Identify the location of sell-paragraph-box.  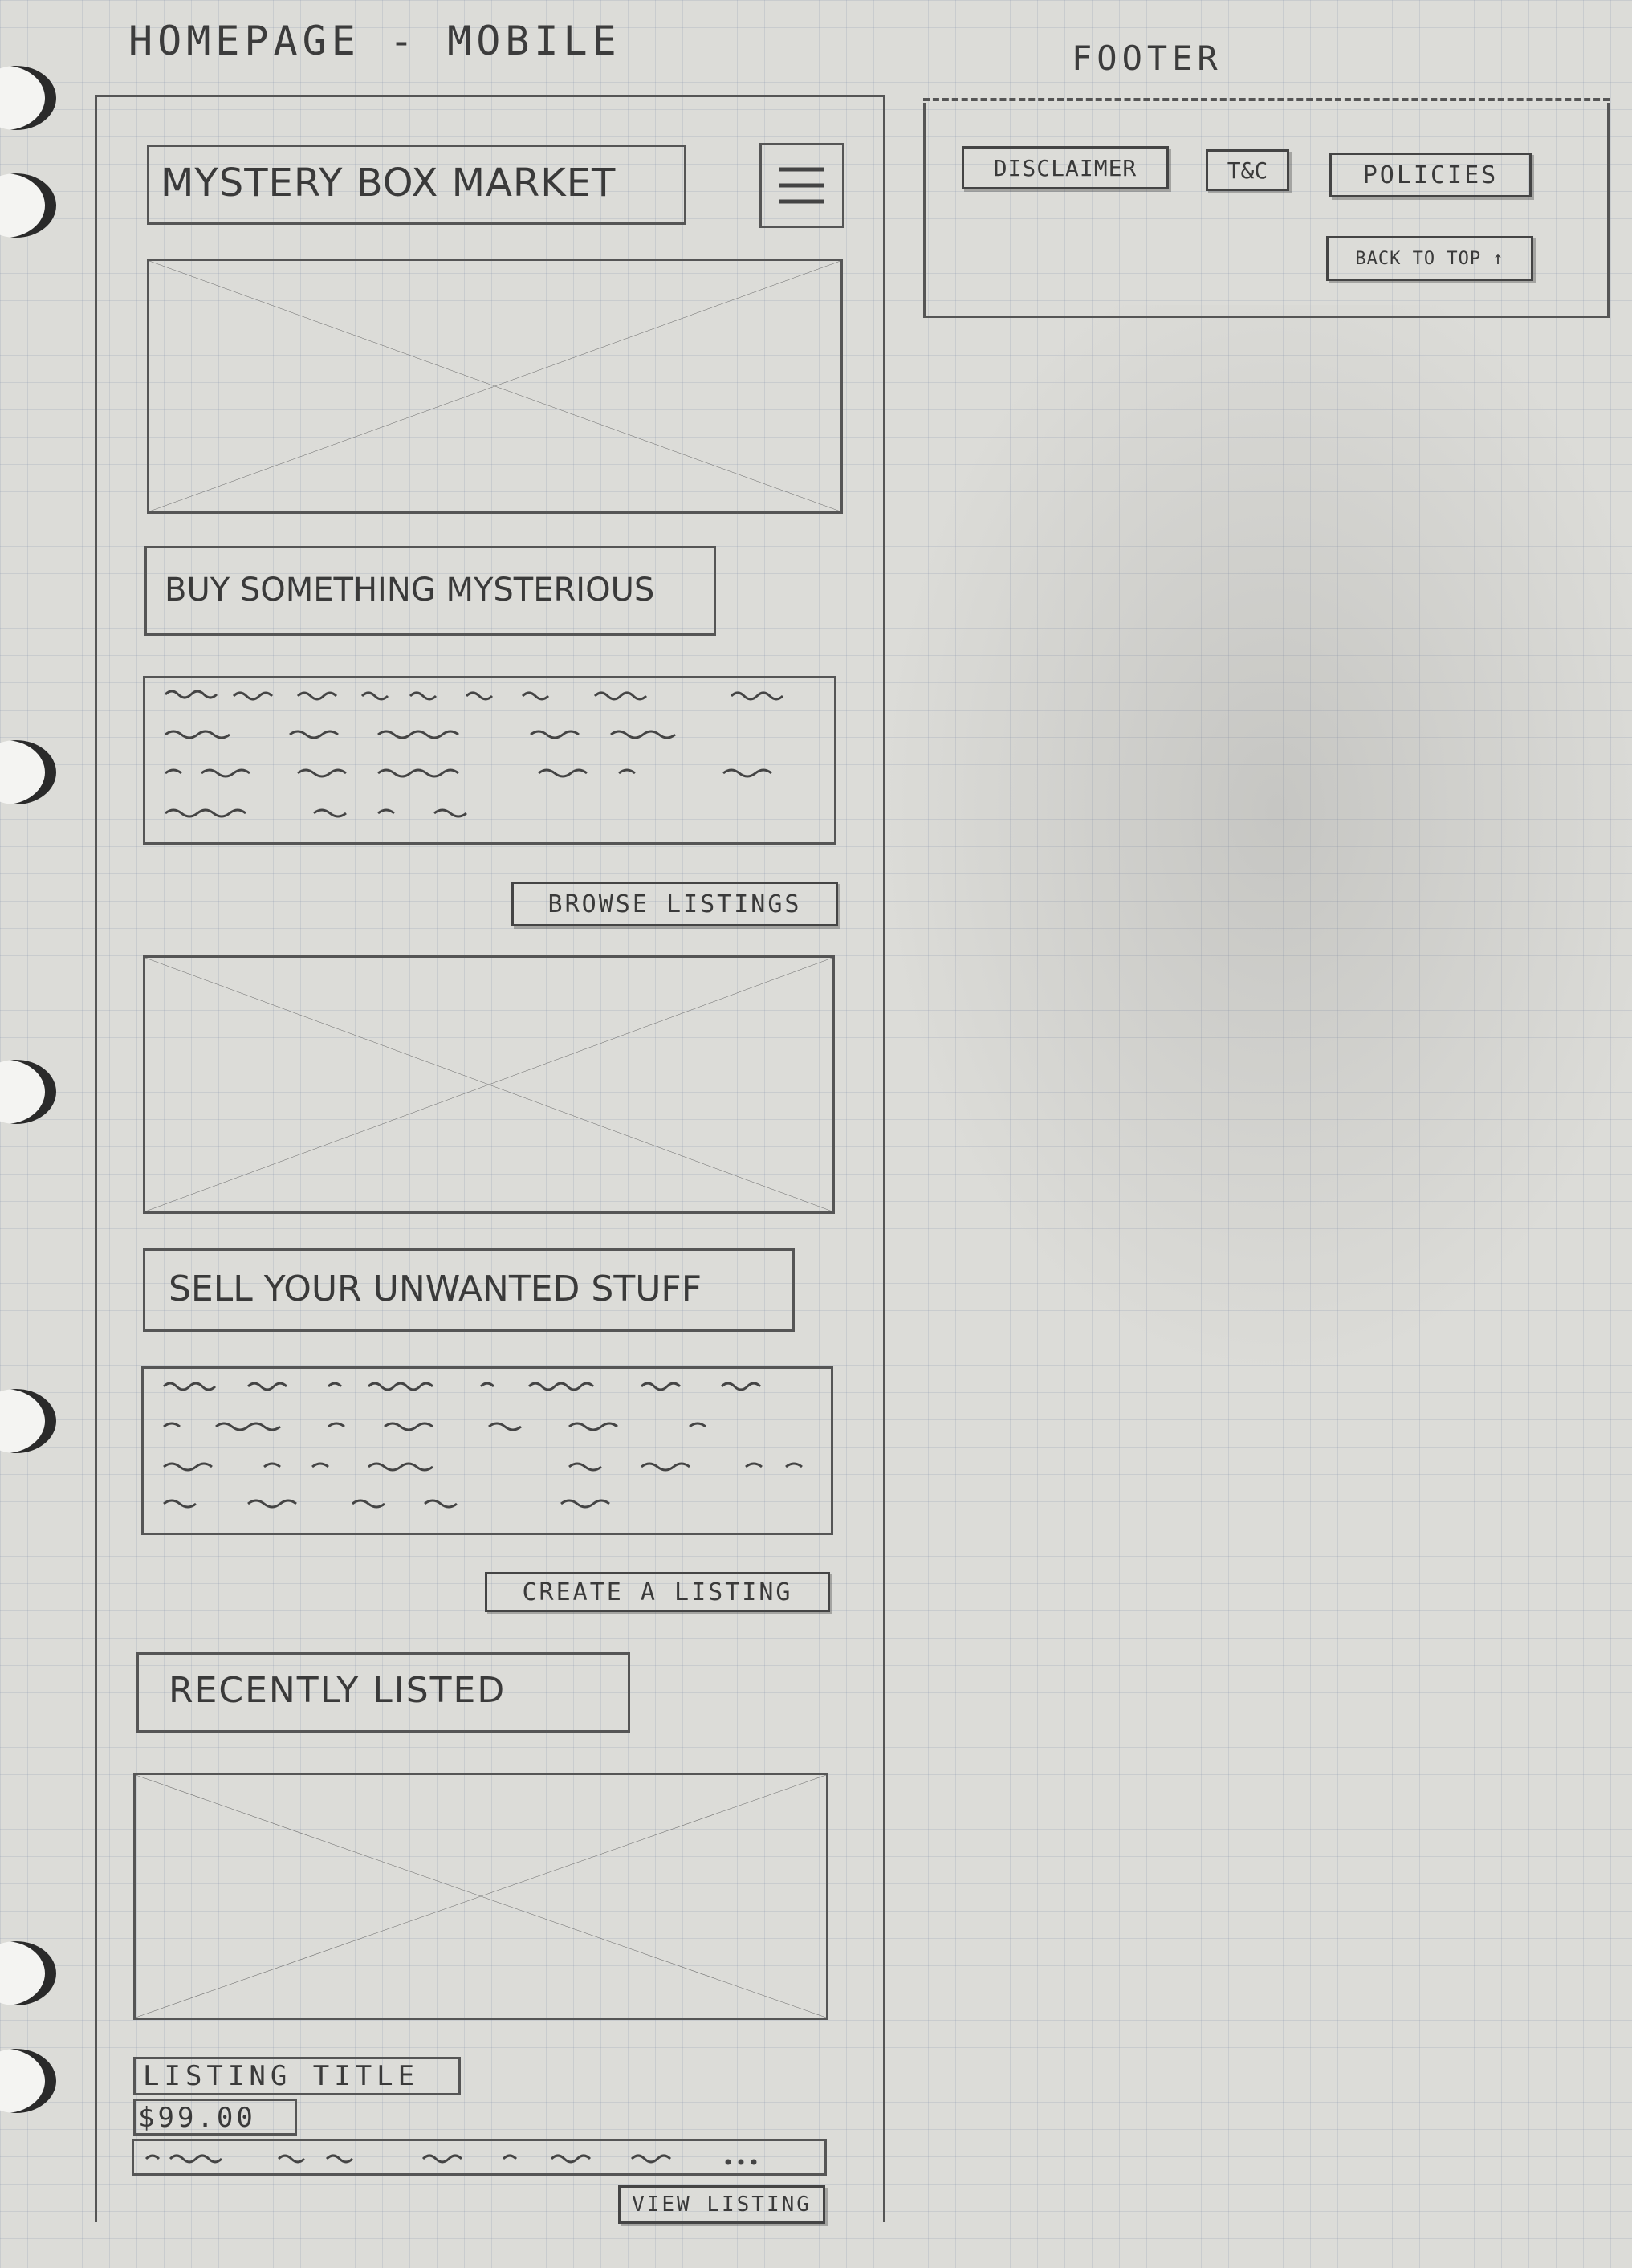
(487, 1450).